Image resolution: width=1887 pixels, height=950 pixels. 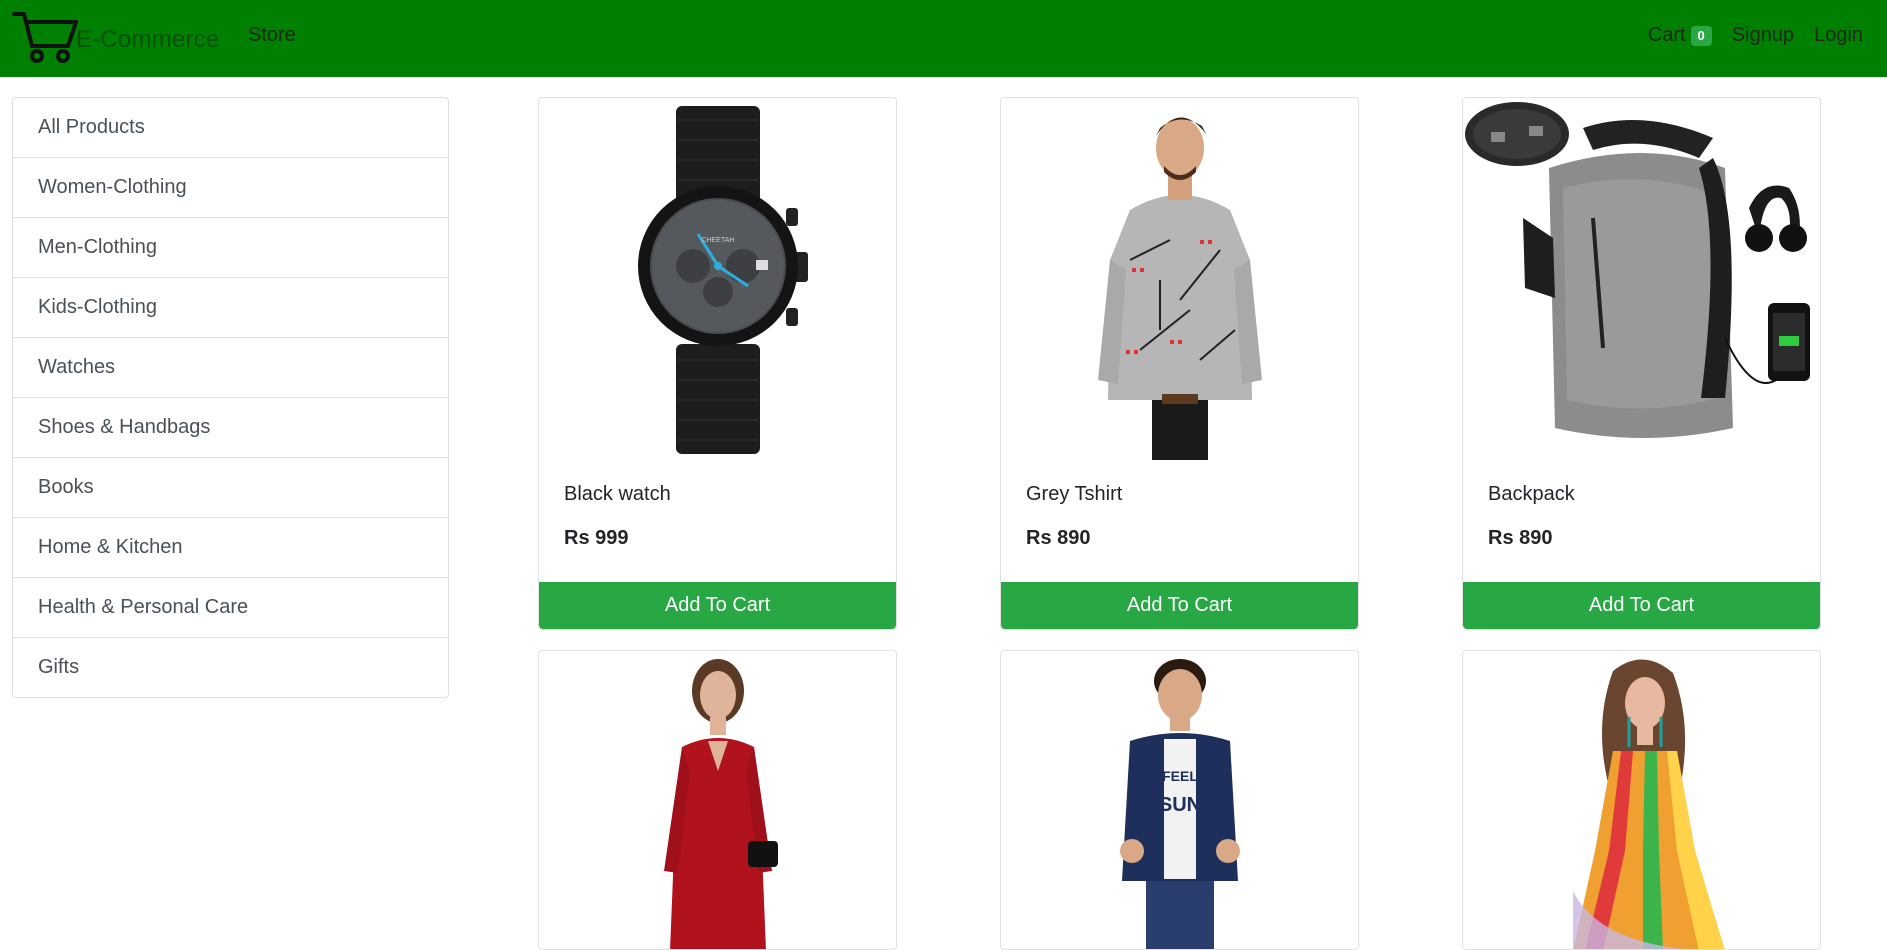 What do you see at coordinates (1180, 776) in the screenshot?
I see `svg-text: FEEL` at bounding box center [1180, 776].